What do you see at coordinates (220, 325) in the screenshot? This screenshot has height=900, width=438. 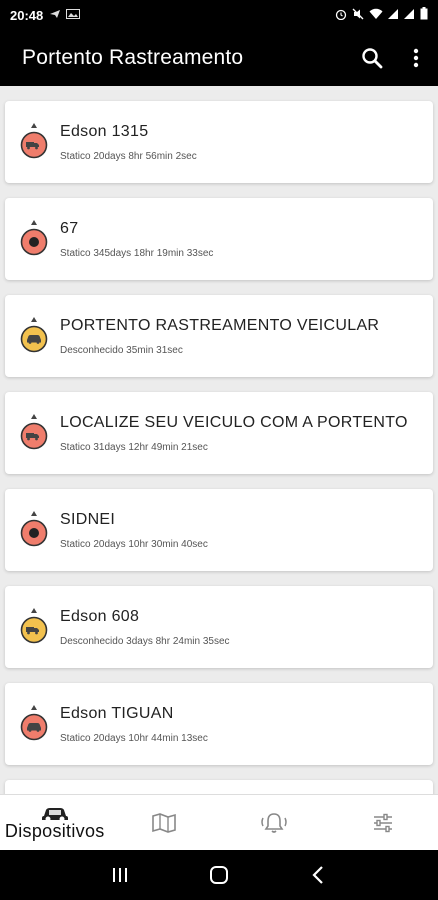 I see `device-name: PORTENTO RASTREAMENTO VEICULAR` at bounding box center [220, 325].